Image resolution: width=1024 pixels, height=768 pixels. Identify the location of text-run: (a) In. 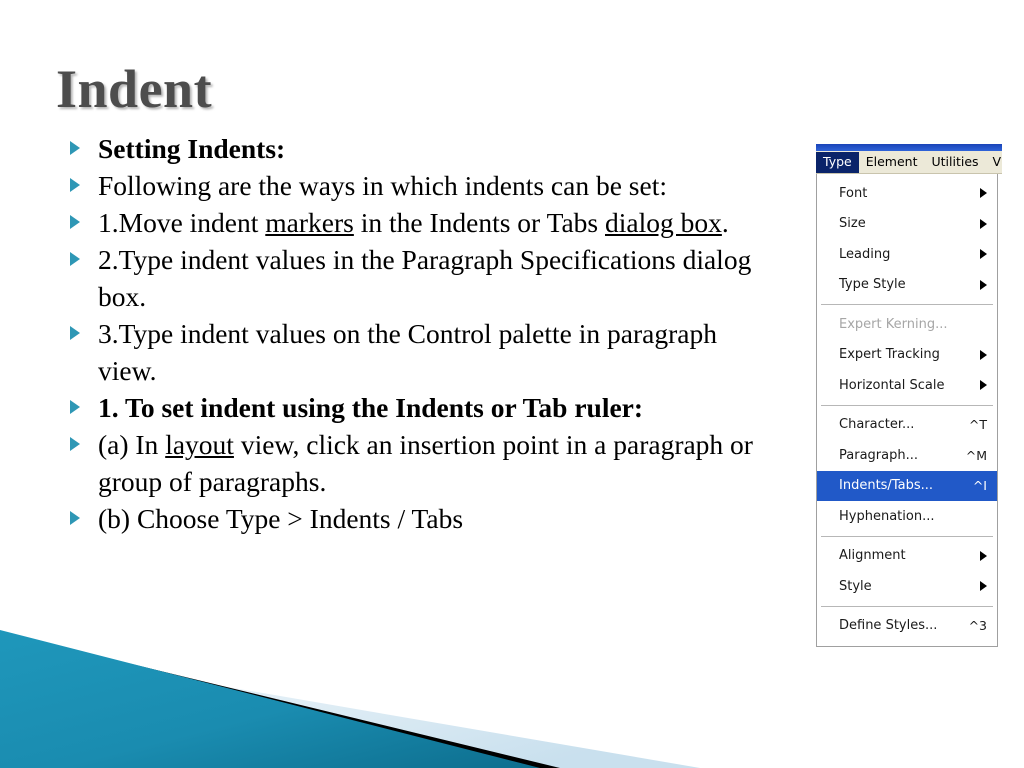
(132, 444).